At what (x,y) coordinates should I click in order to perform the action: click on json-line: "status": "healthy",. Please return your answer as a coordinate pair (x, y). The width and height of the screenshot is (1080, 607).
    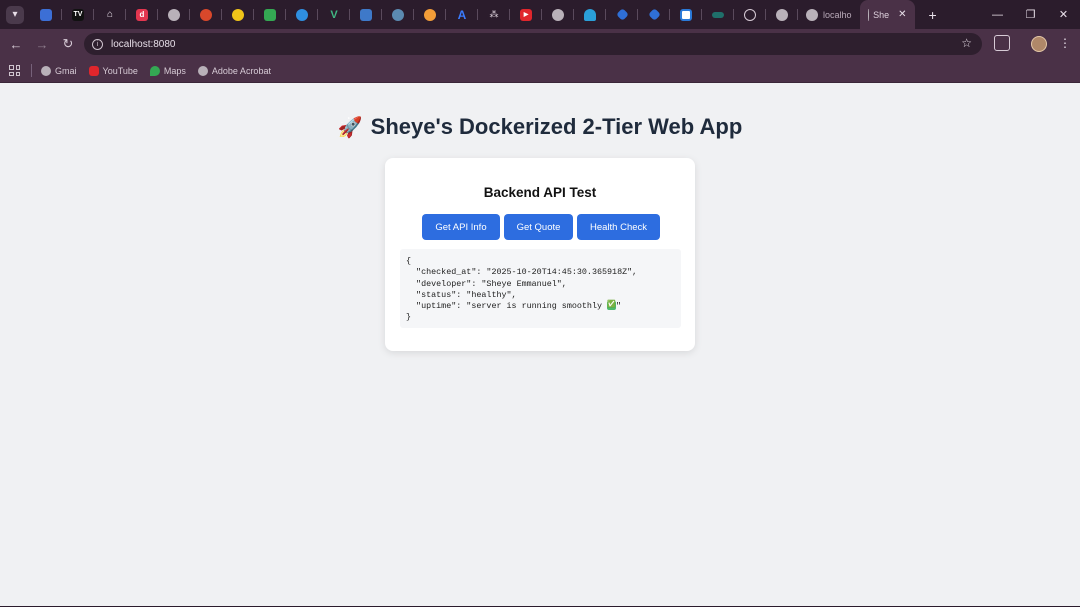
    Looking at the image, I should click on (461, 294).